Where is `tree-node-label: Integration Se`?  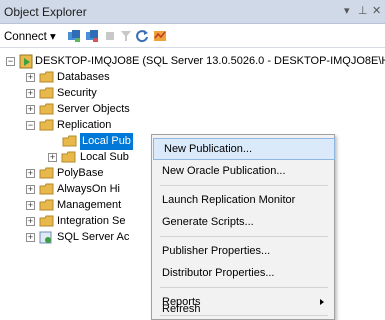
tree-node-label: Integration Se is located at coordinates (91, 221).